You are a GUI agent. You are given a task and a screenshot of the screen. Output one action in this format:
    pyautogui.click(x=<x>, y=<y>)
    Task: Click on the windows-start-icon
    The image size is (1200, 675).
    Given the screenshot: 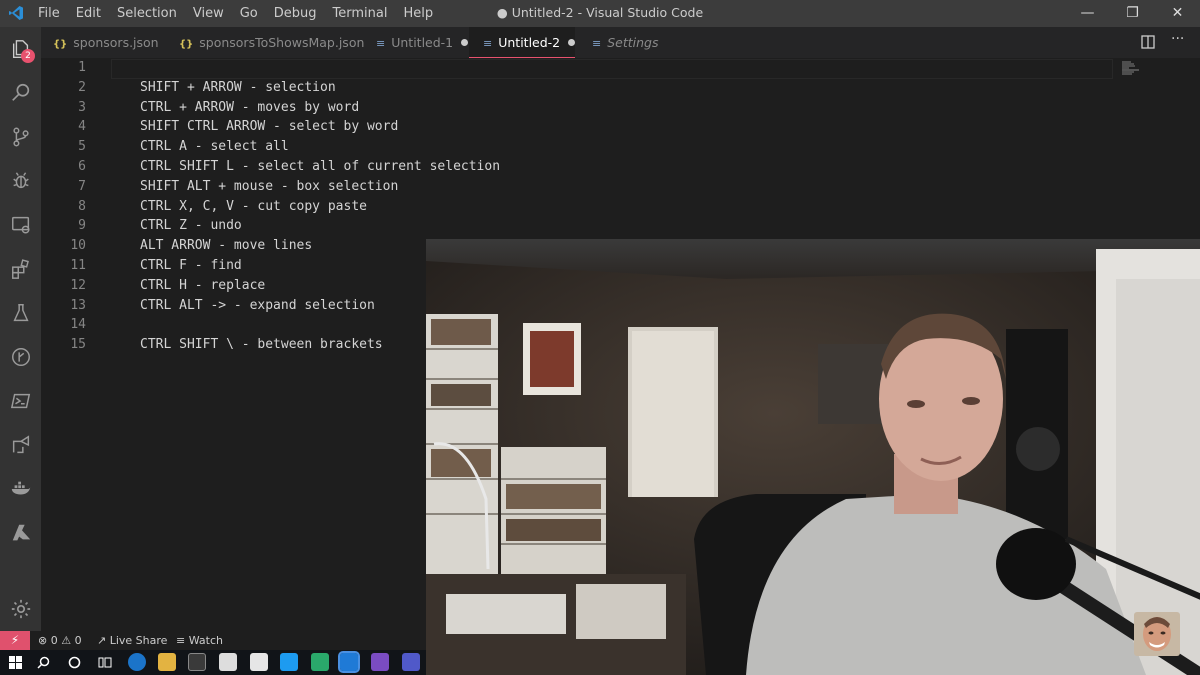 What is the action you would take?
    pyautogui.click(x=15, y=662)
    